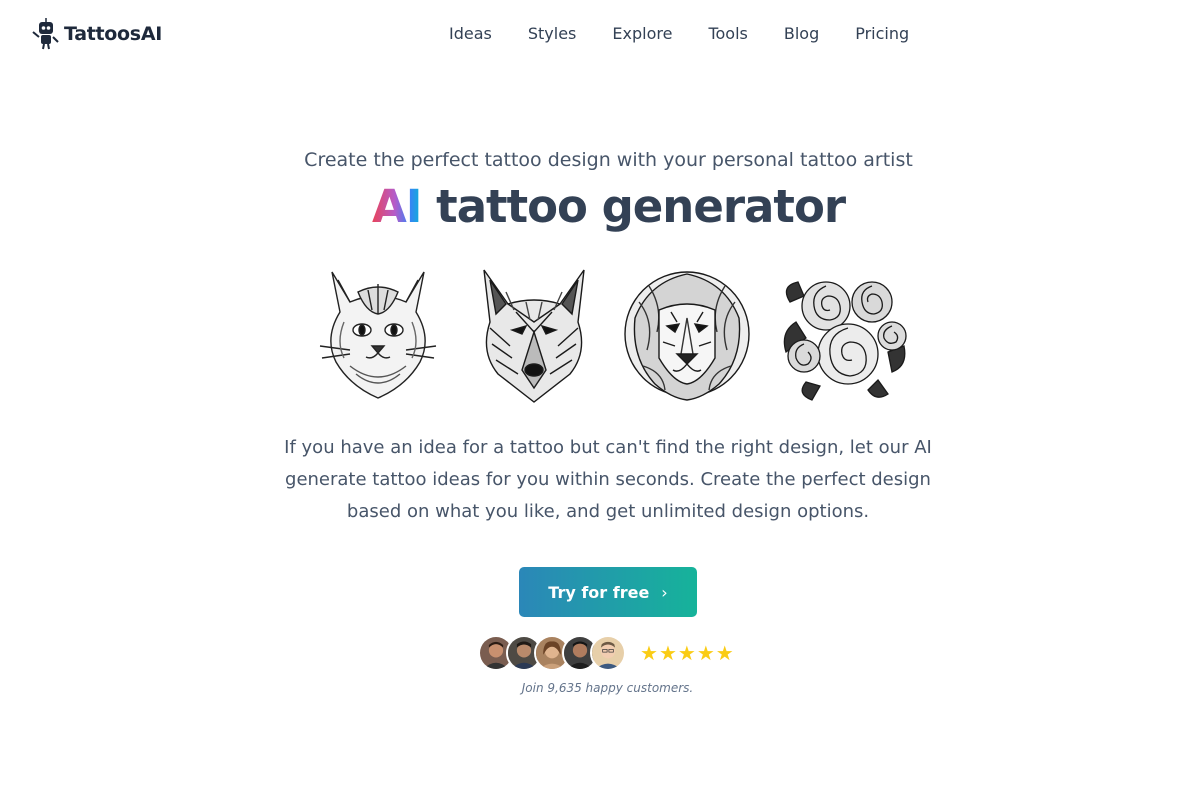 Image resolution: width=1200 pixels, height=800 pixels. Describe the element at coordinates (534, 333) in the screenshot. I see `wolf-tattoo-image` at that location.